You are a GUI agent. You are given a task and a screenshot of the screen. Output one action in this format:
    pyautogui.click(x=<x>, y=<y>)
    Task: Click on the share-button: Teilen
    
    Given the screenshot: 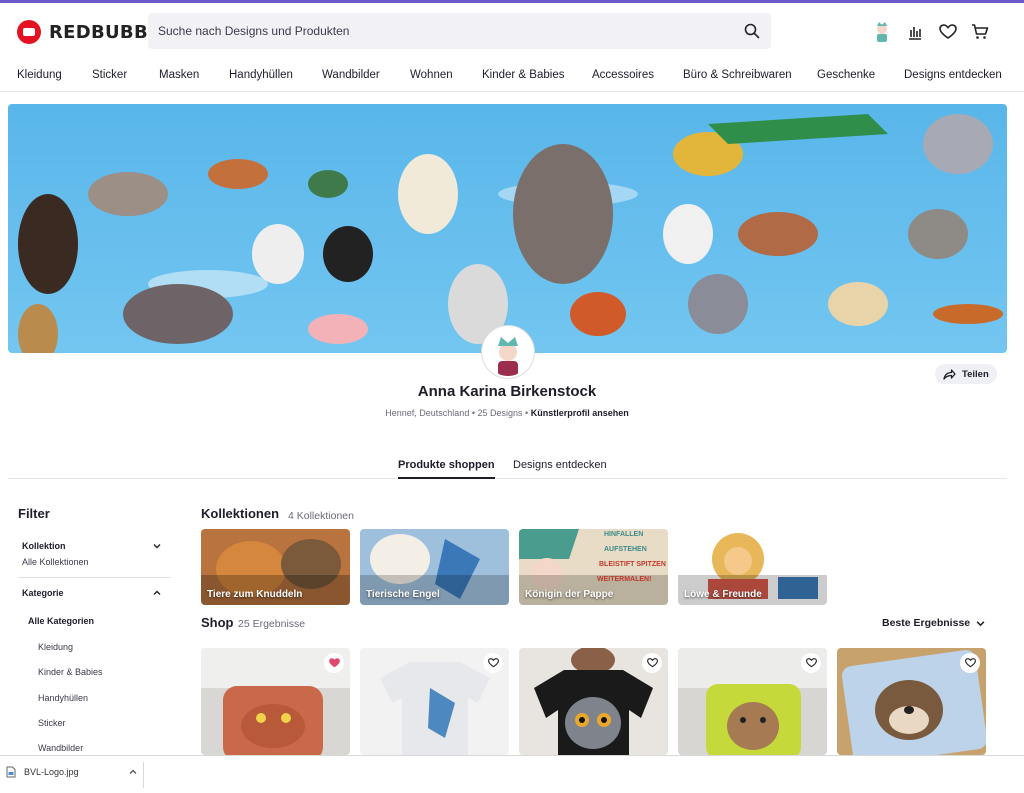 What is the action you would take?
    pyautogui.click(x=966, y=374)
    